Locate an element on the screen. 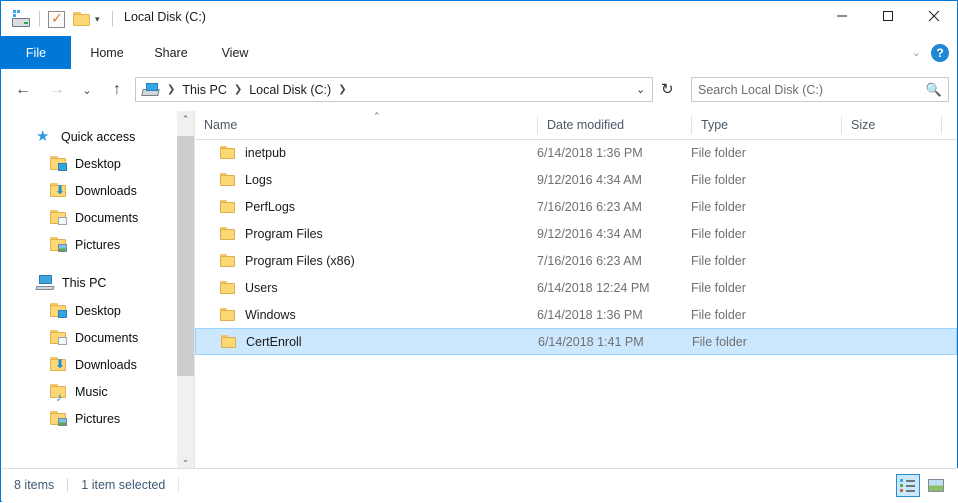 The height and width of the screenshot is (503, 958). column-header-name: Name is located at coordinates (366, 125).